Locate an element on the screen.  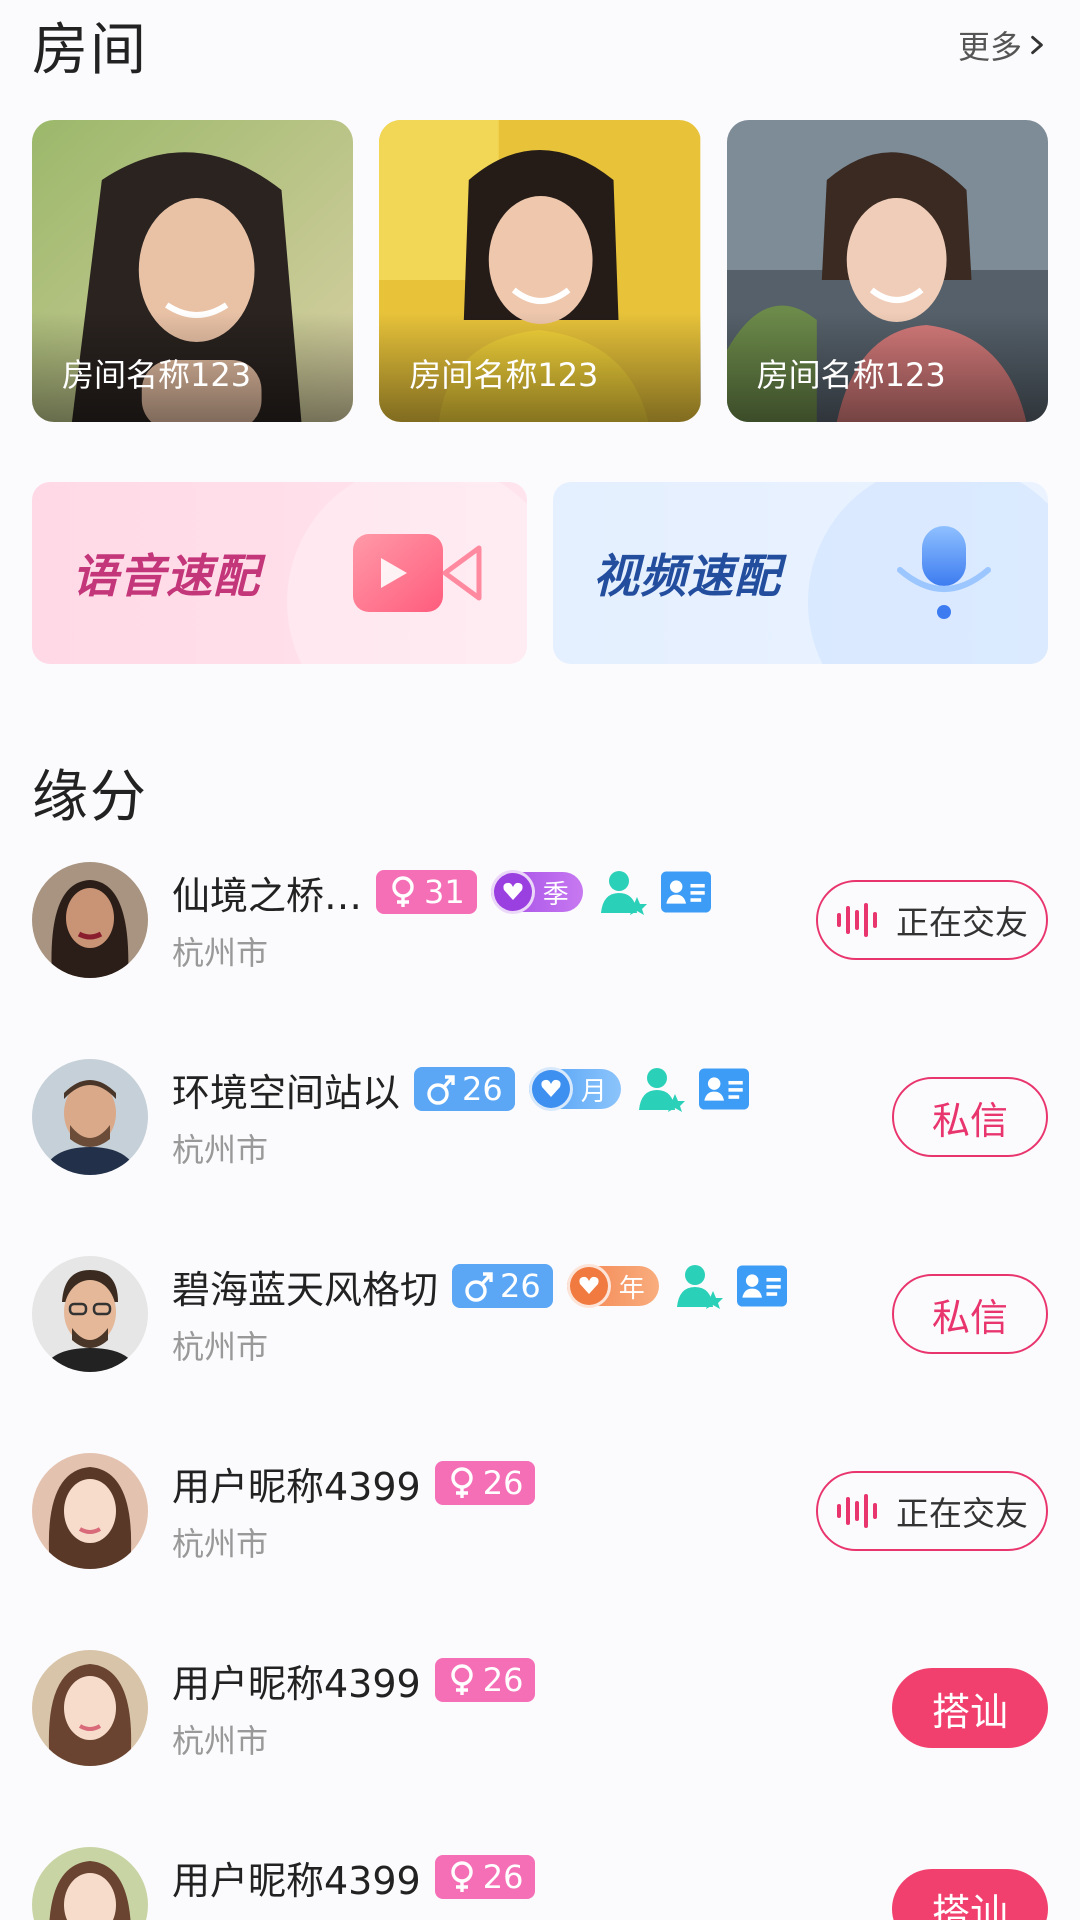
vip-badge: 月 is located at coordinates (574, 1089).